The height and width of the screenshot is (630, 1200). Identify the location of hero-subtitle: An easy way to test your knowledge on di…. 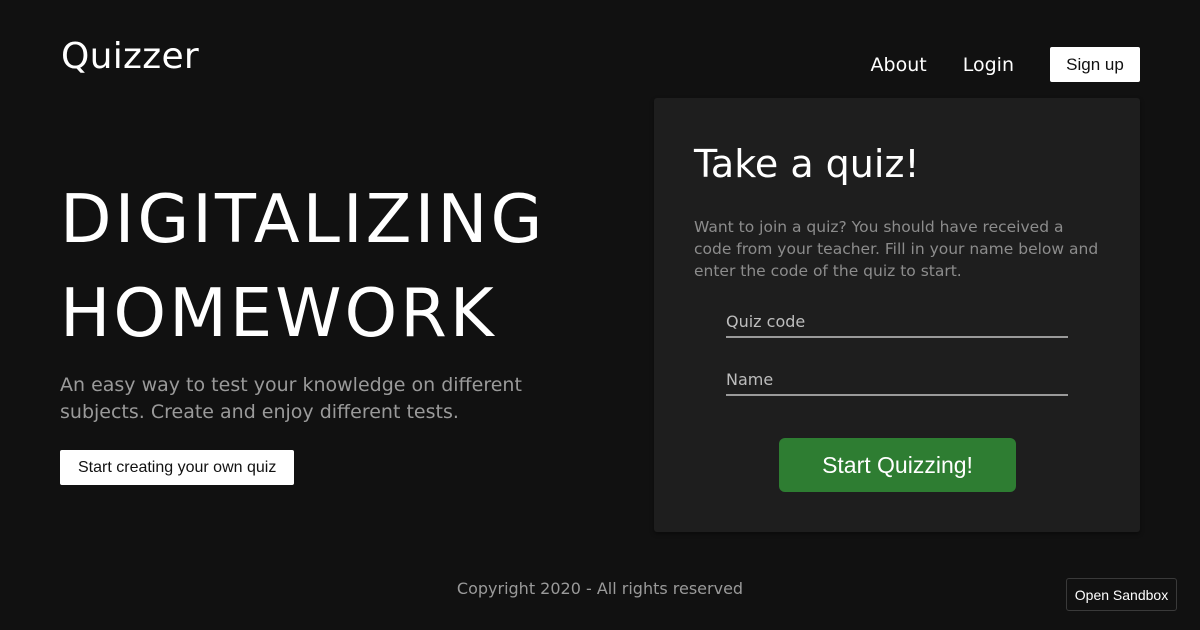
(291, 398).